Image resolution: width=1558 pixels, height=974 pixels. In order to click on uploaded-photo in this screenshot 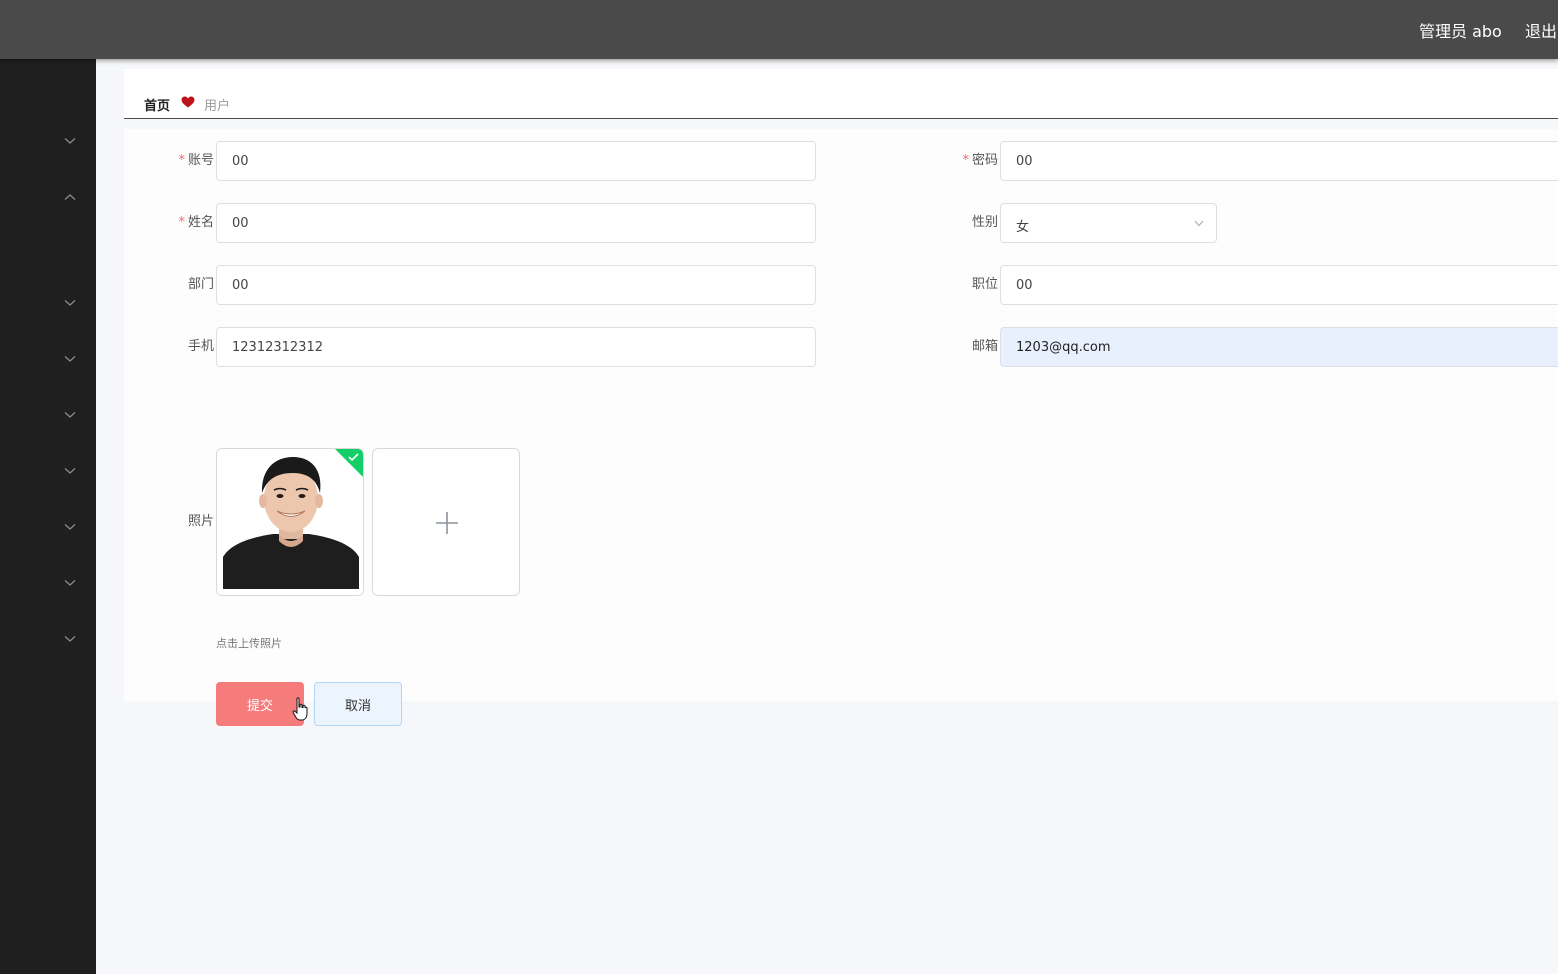, I will do `click(290, 522)`.